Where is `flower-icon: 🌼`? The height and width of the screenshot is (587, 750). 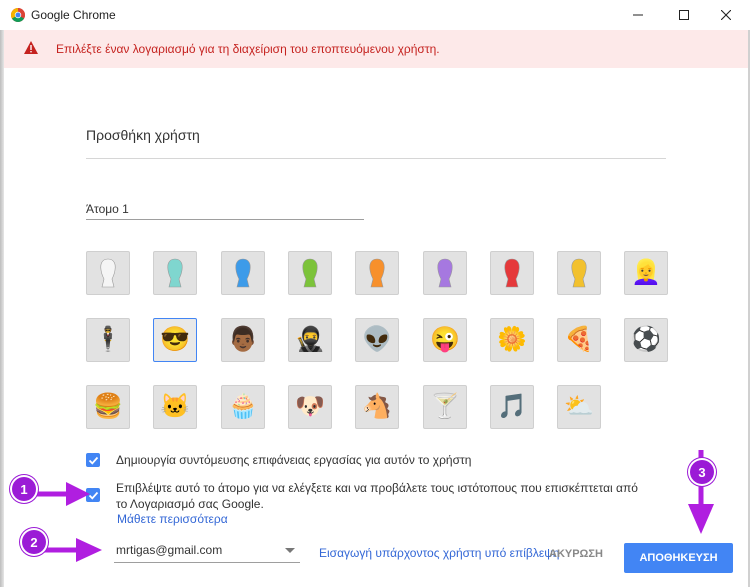
flower-icon: 🌼 is located at coordinates (512, 339).